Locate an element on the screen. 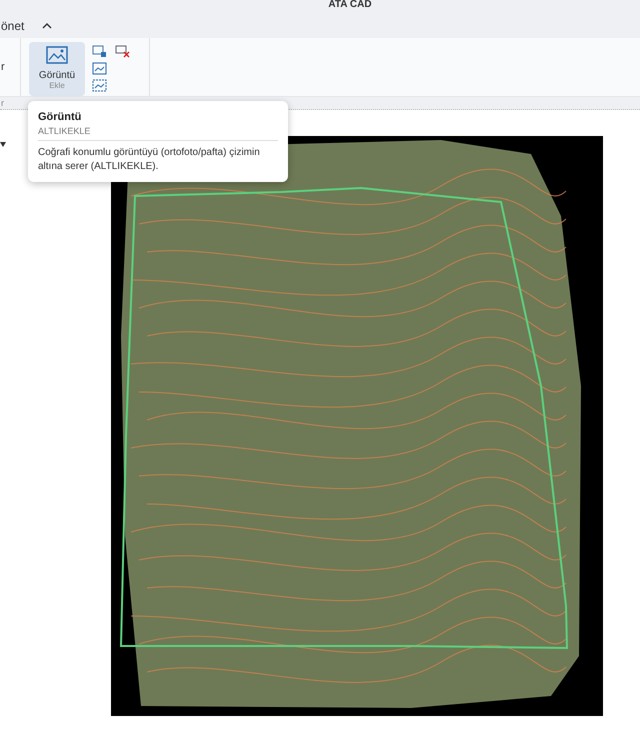  dashed-image-icon is located at coordinates (99, 85).